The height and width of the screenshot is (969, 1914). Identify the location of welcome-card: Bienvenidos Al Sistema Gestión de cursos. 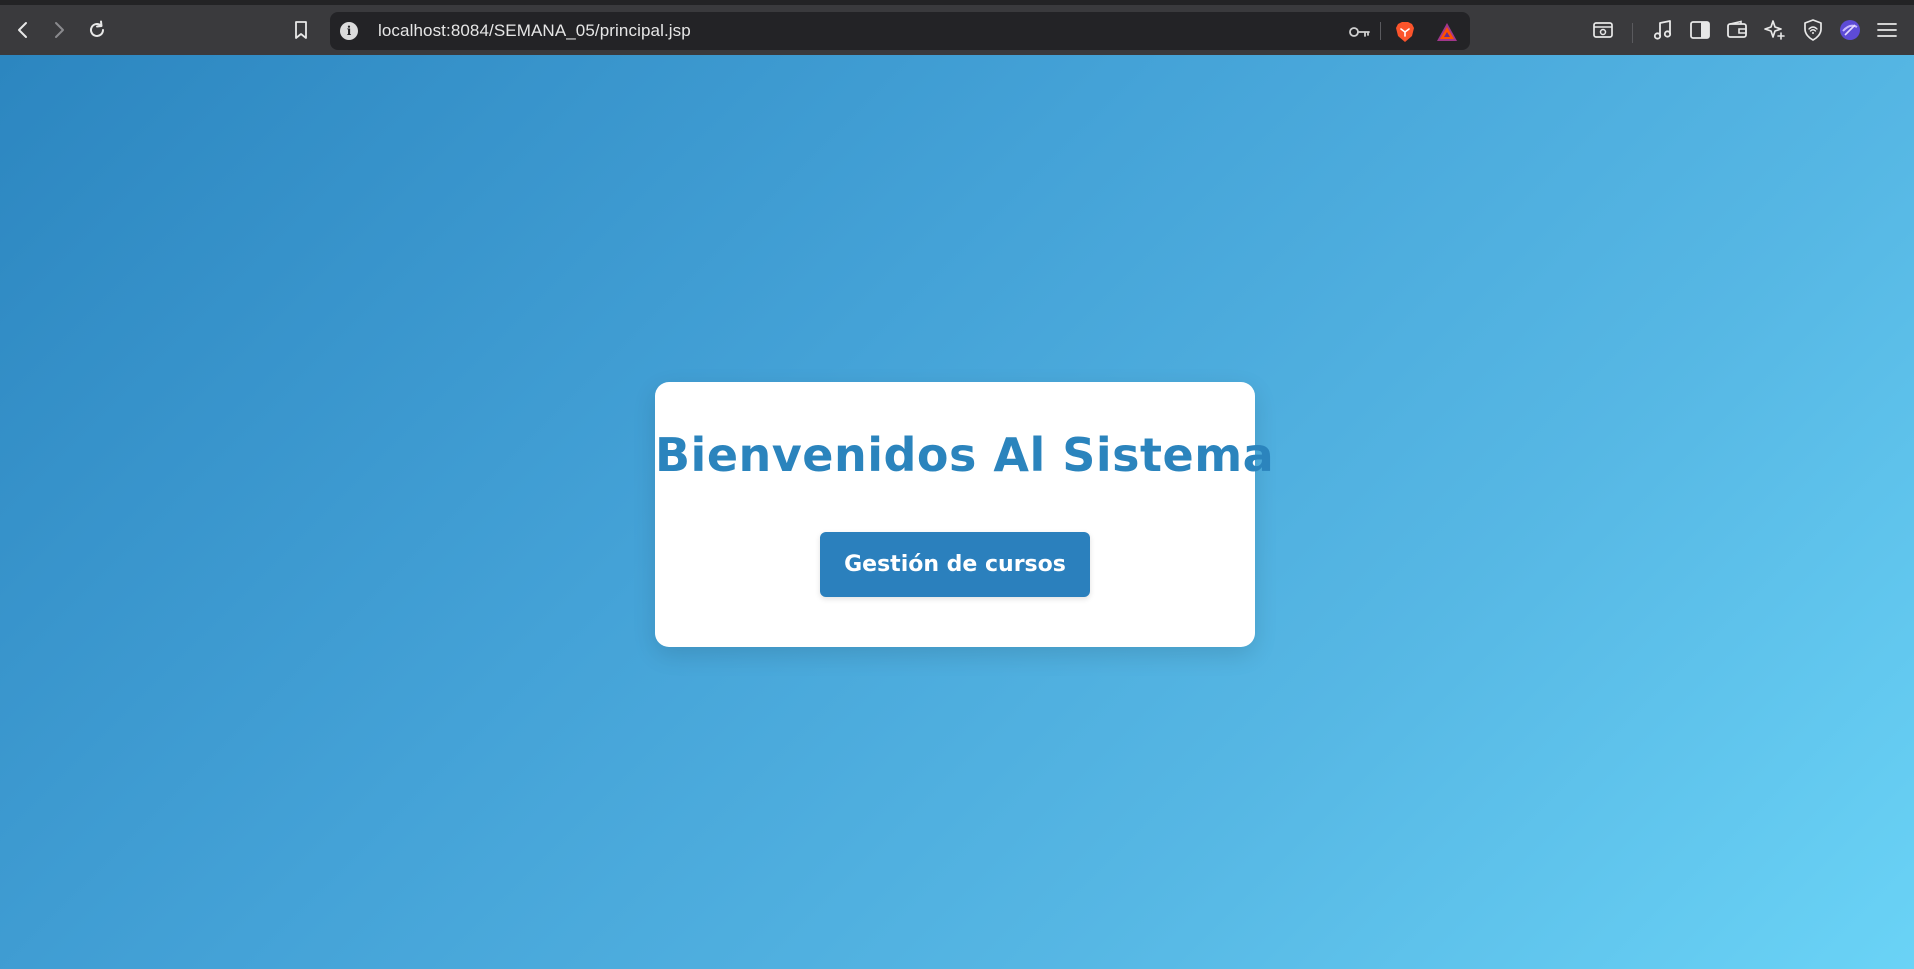
(965, 514).